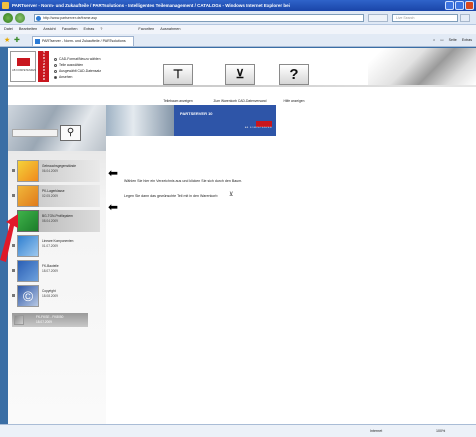 This screenshot has height=437, width=476. What do you see at coordinates (378, 18) in the screenshot?
I see `refresh-stop-buttons` at bounding box center [378, 18].